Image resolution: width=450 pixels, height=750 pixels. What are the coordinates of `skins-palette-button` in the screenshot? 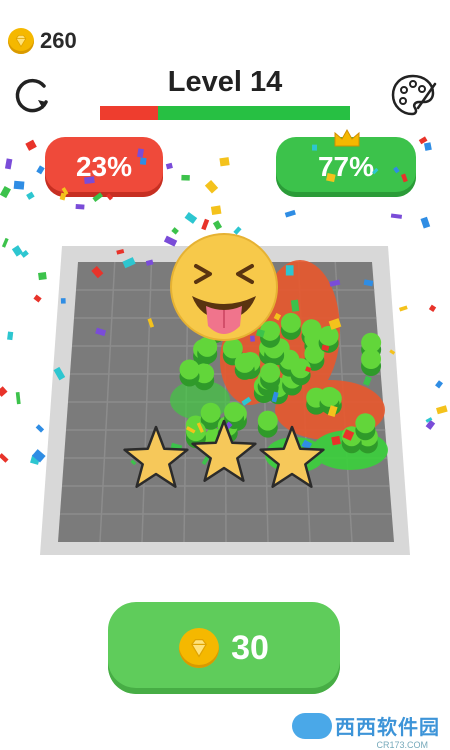 It's located at (413, 95).